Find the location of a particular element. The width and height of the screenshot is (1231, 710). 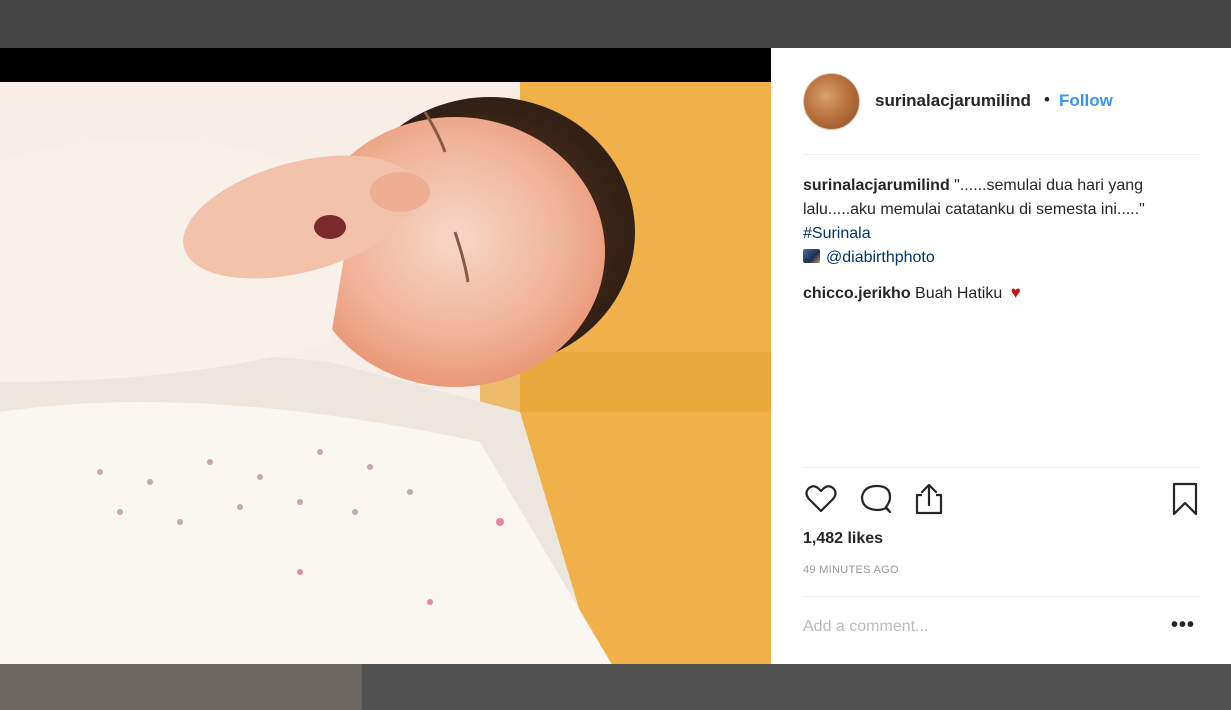

heart-emoji-icon: ♥ is located at coordinates (1015, 292).